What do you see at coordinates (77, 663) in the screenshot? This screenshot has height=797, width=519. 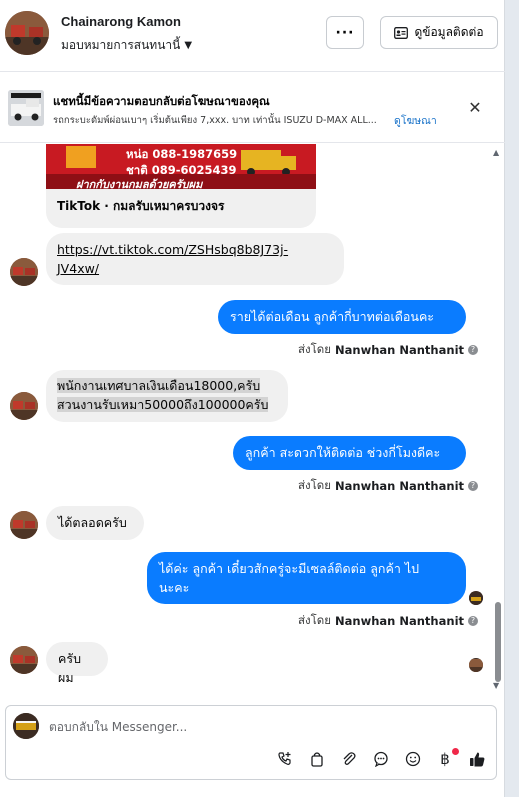 I see `incoming-message: ครับผม` at bounding box center [77, 663].